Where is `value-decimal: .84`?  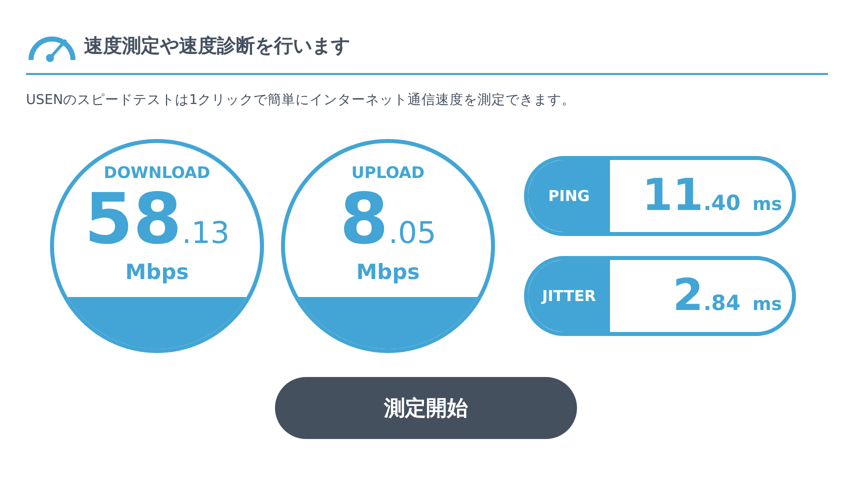
value-decimal: .84 is located at coordinates (722, 303).